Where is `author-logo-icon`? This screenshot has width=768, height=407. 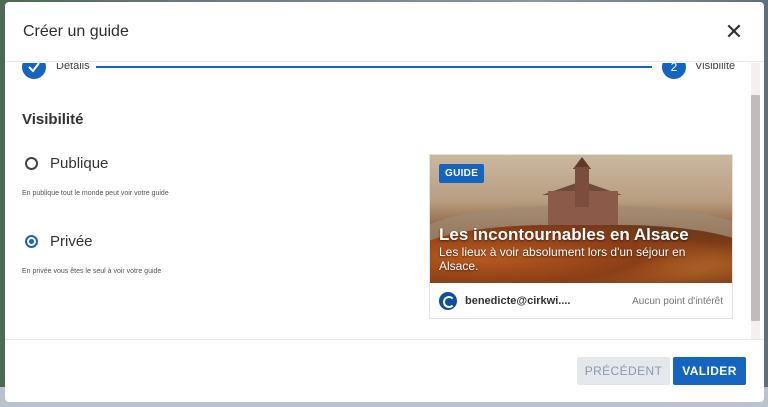
author-logo-icon is located at coordinates (448, 301).